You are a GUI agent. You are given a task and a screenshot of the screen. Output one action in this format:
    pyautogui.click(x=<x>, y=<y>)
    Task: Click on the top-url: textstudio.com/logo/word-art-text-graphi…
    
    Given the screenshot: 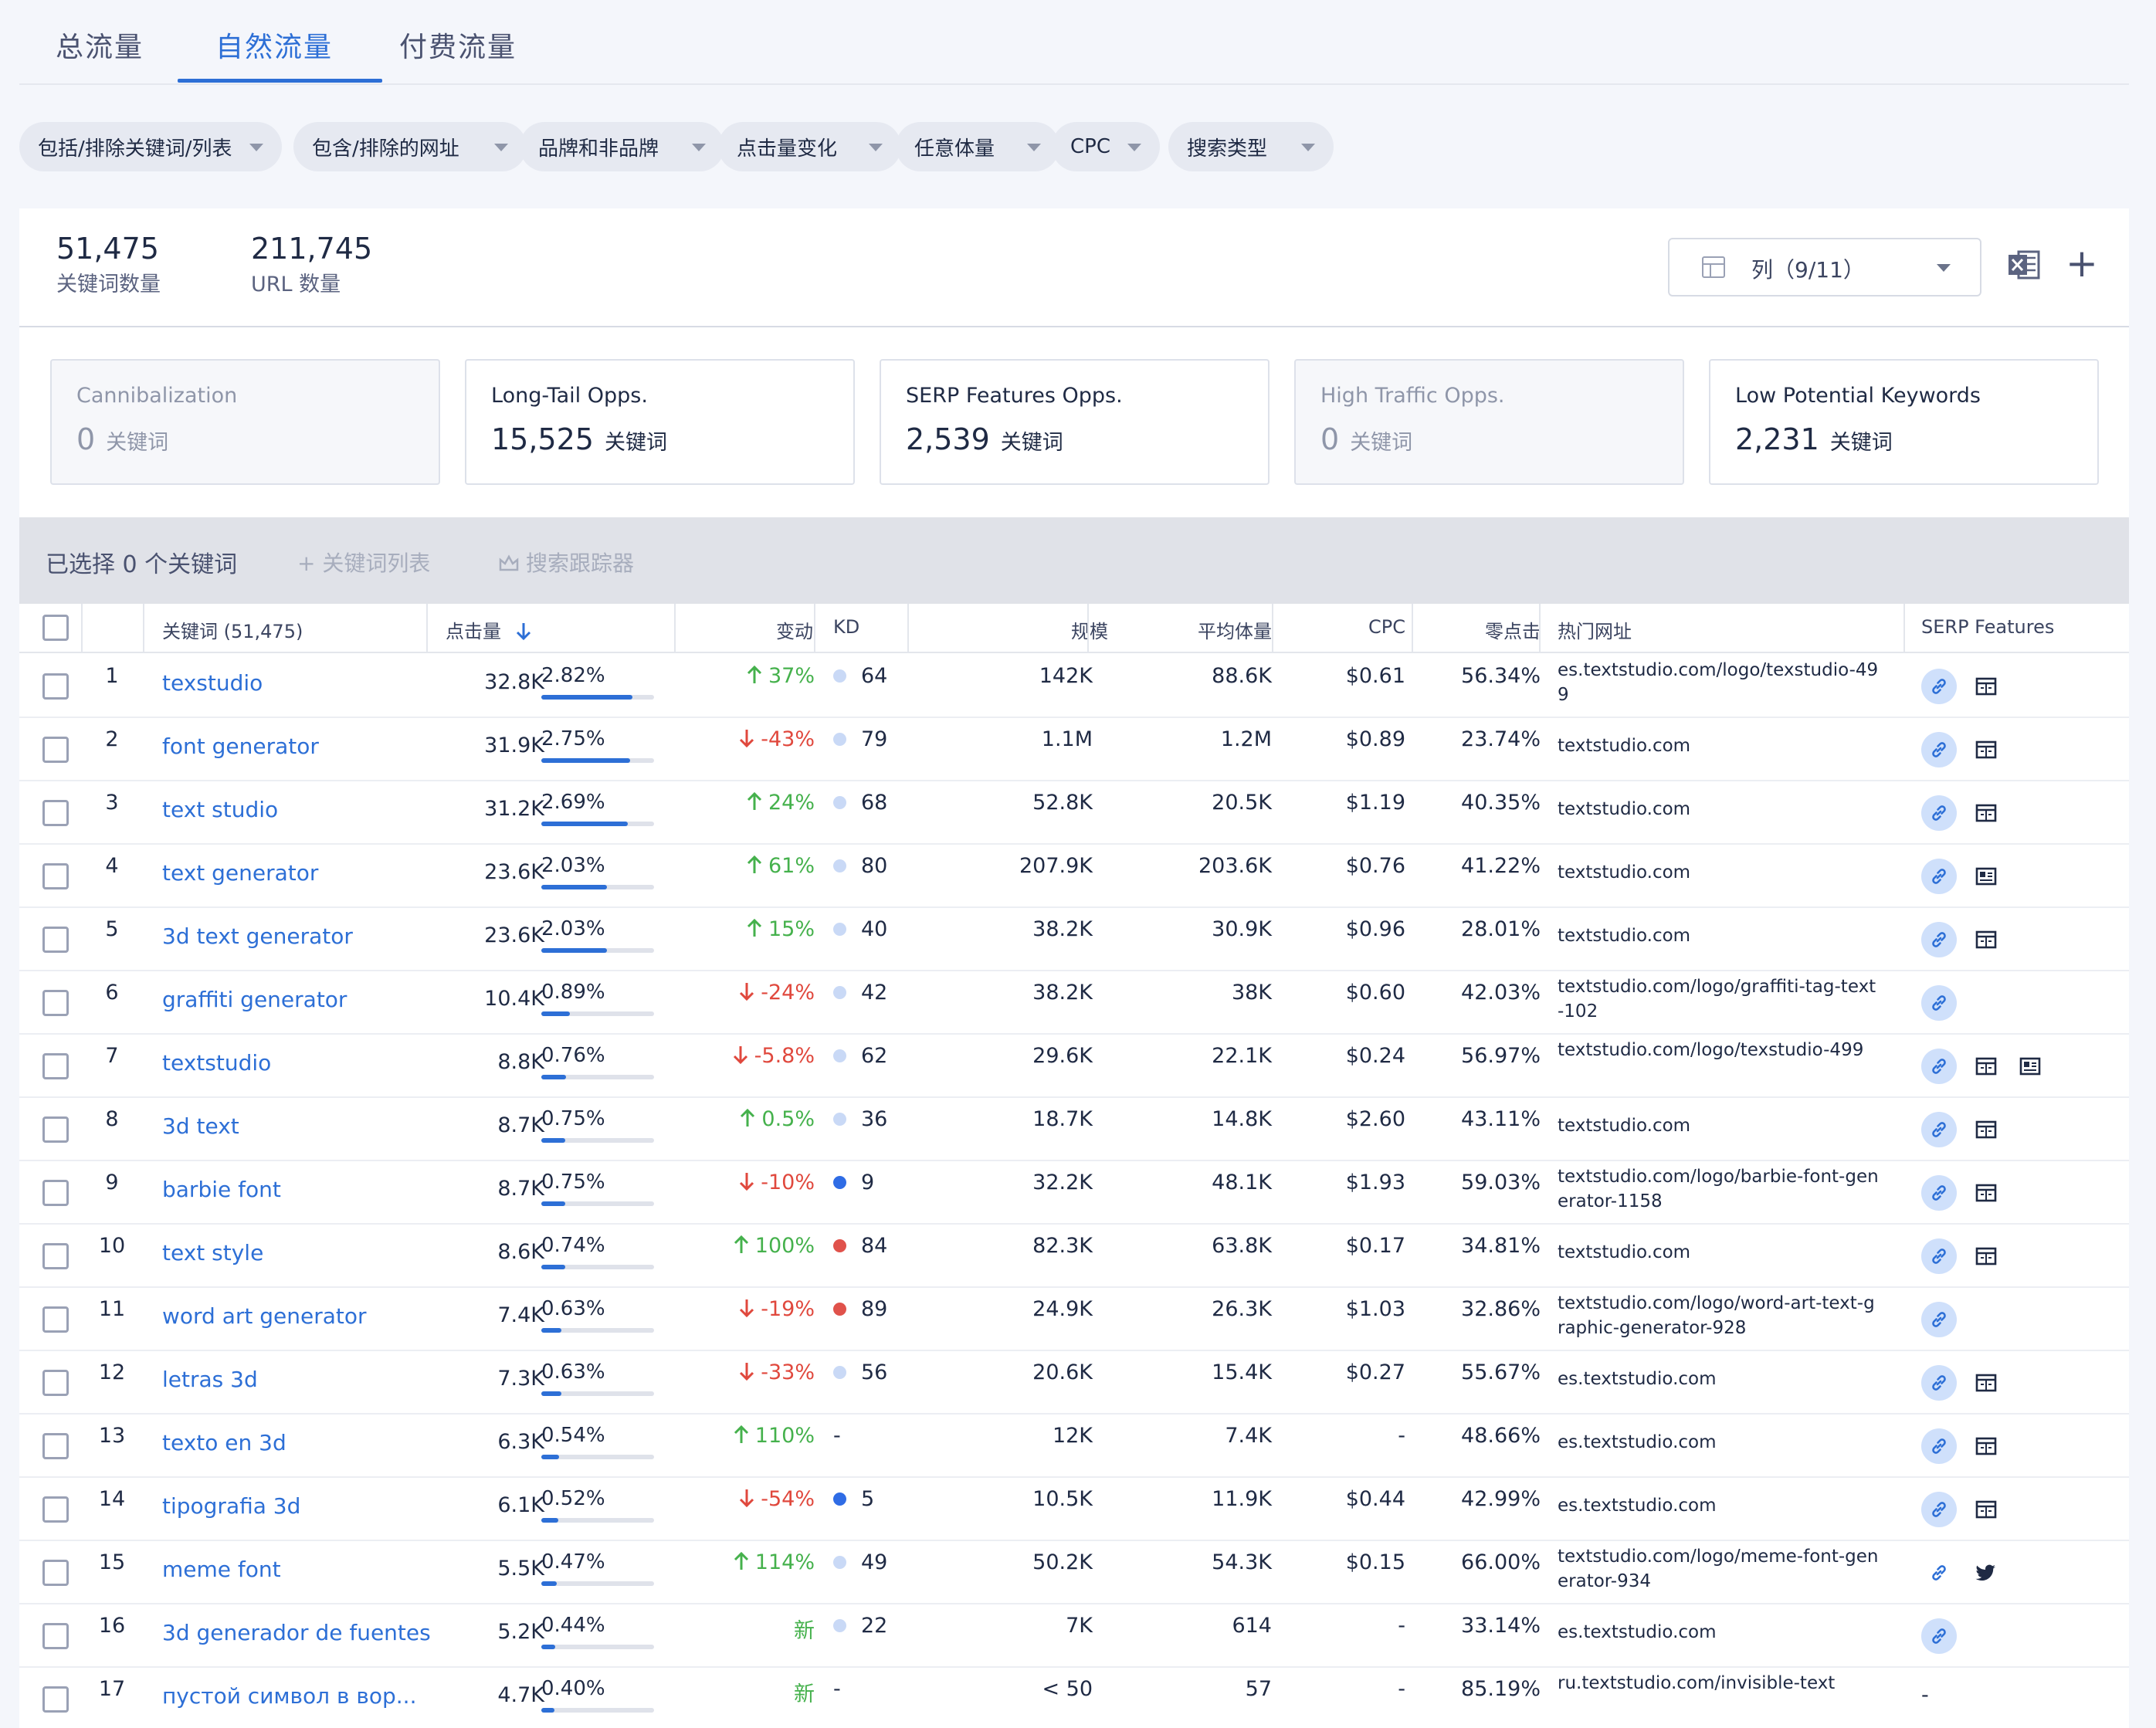 What is the action you would take?
    pyautogui.click(x=1720, y=1315)
    